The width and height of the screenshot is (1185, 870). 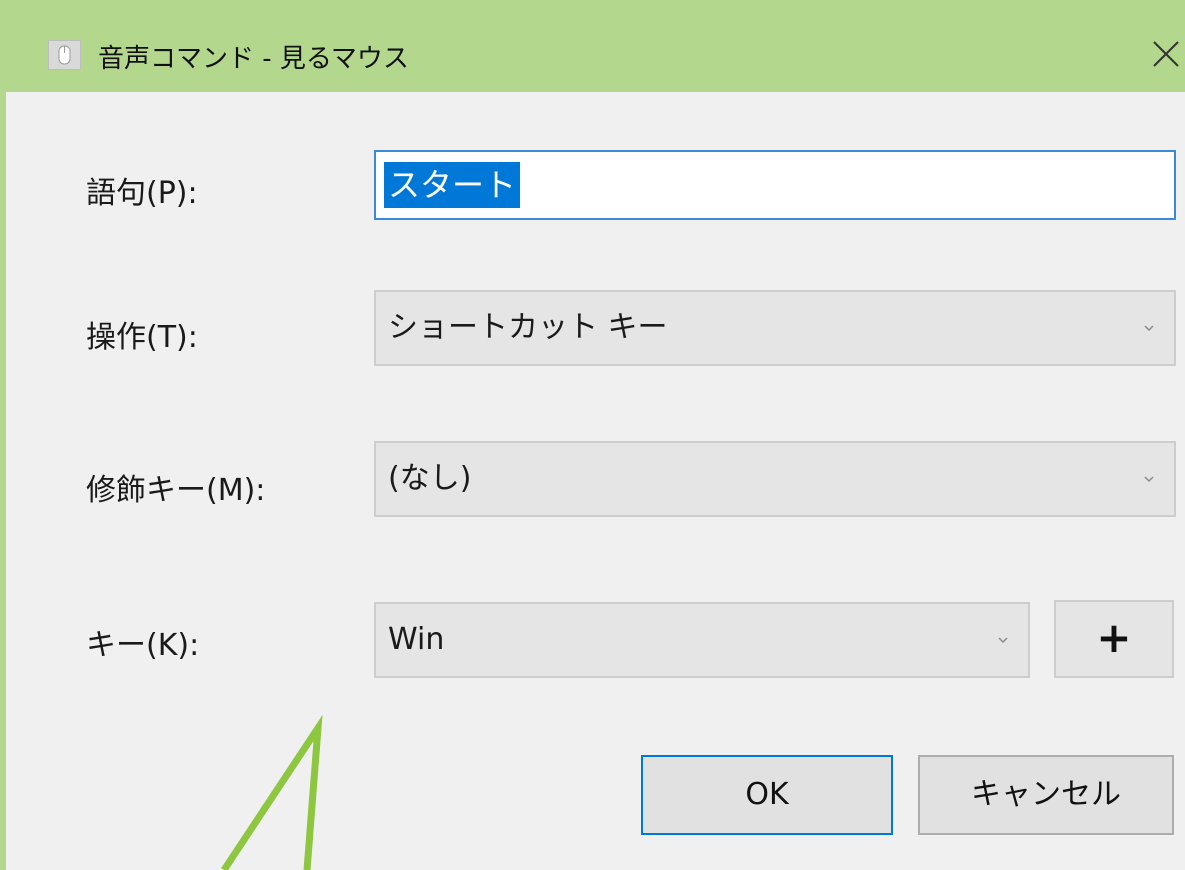 I want to click on key-select: Win, so click(x=702, y=640).